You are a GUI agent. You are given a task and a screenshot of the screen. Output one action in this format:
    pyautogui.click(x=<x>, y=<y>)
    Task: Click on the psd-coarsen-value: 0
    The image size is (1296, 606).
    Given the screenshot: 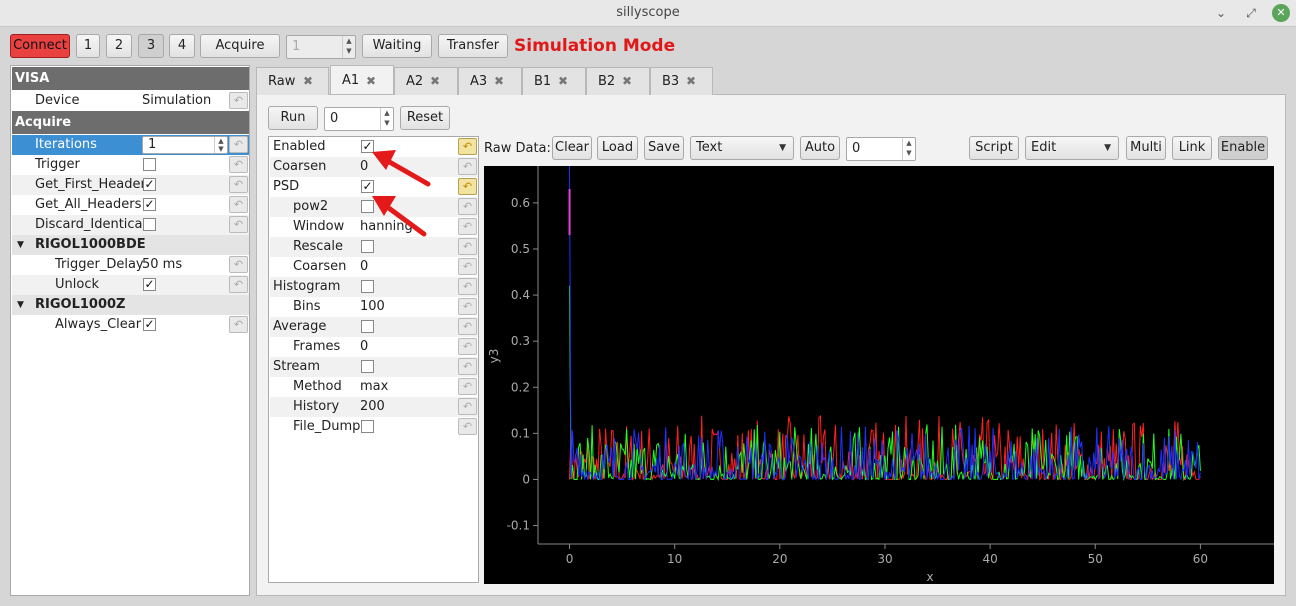 What is the action you would take?
    pyautogui.click(x=364, y=267)
    